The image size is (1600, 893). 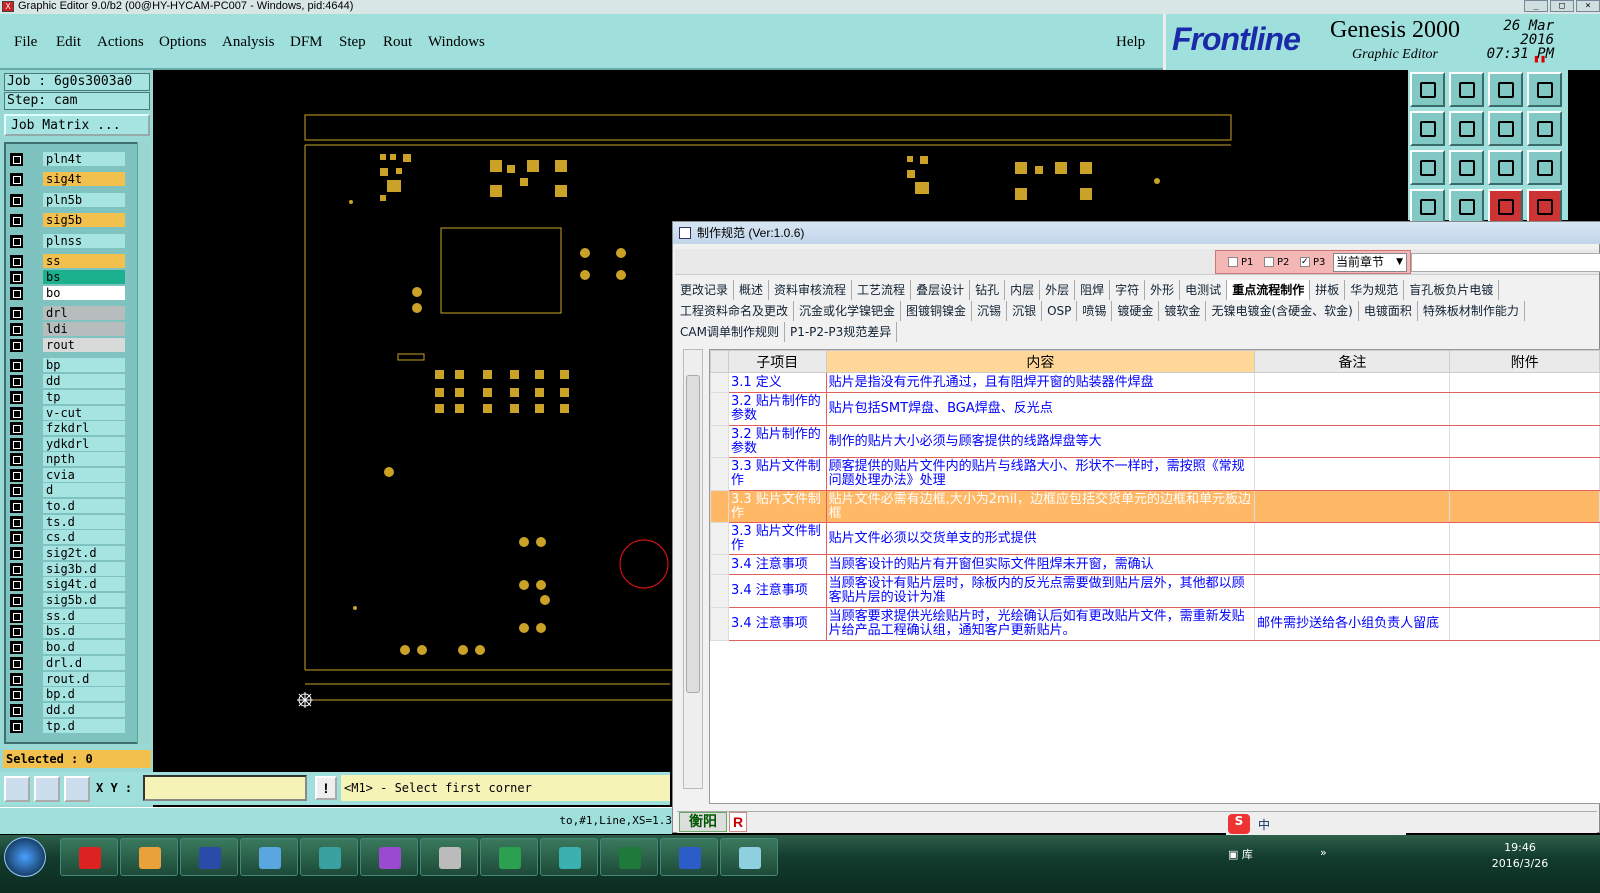 What do you see at coordinates (456, 42) in the screenshot?
I see `menu-windows: Windows` at bounding box center [456, 42].